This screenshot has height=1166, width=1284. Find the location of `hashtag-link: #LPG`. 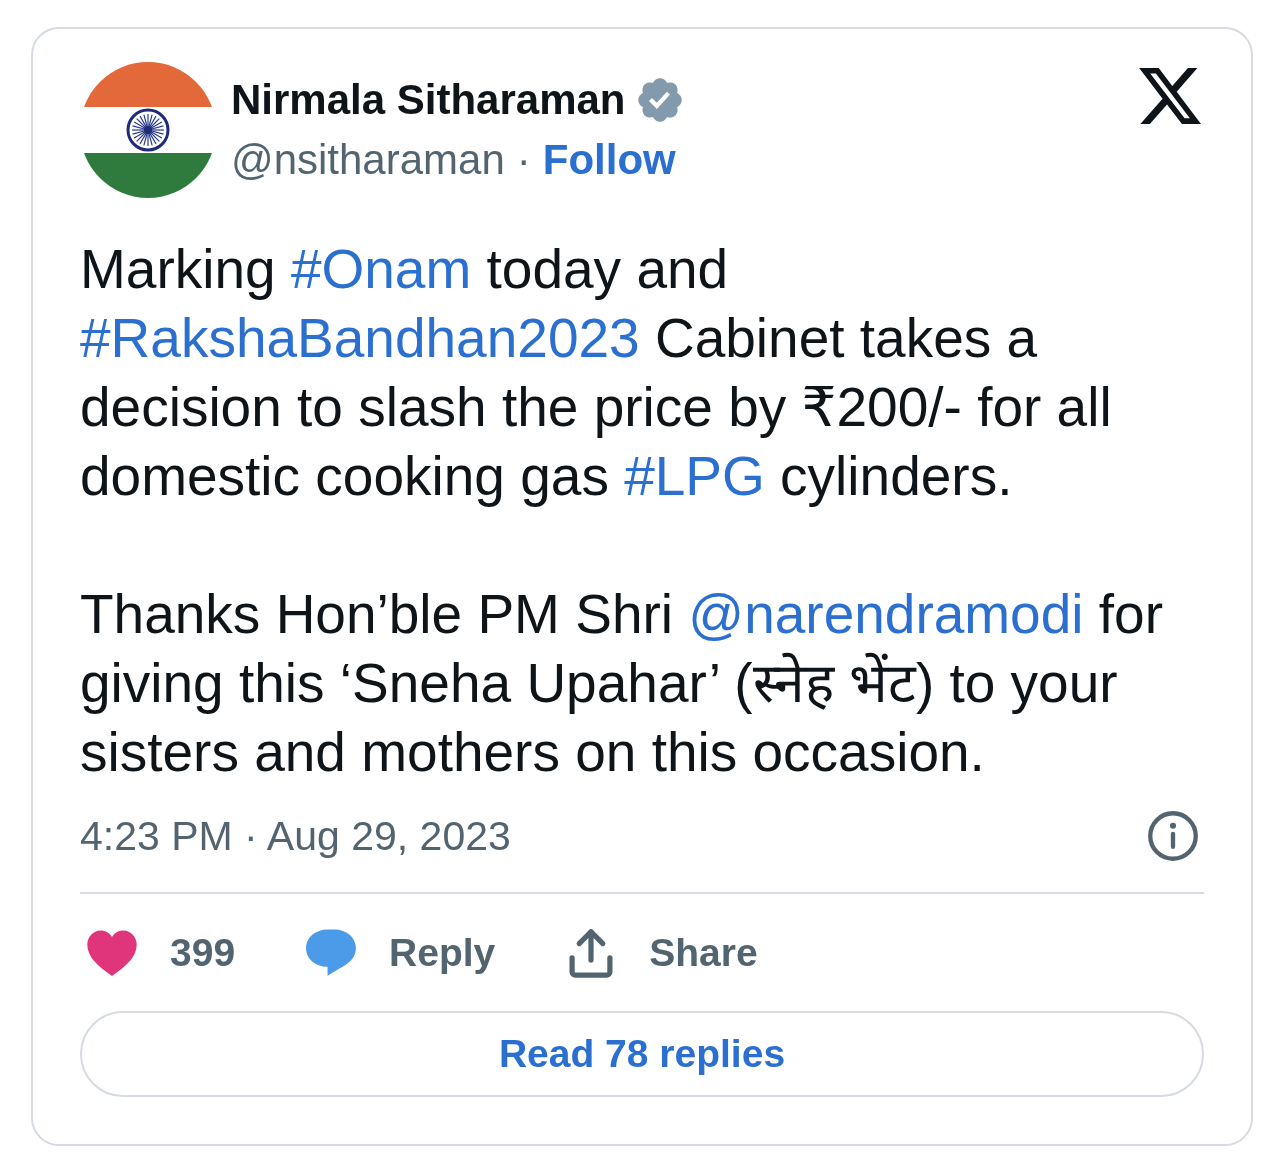

hashtag-link: #LPG is located at coordinates (694, 476).